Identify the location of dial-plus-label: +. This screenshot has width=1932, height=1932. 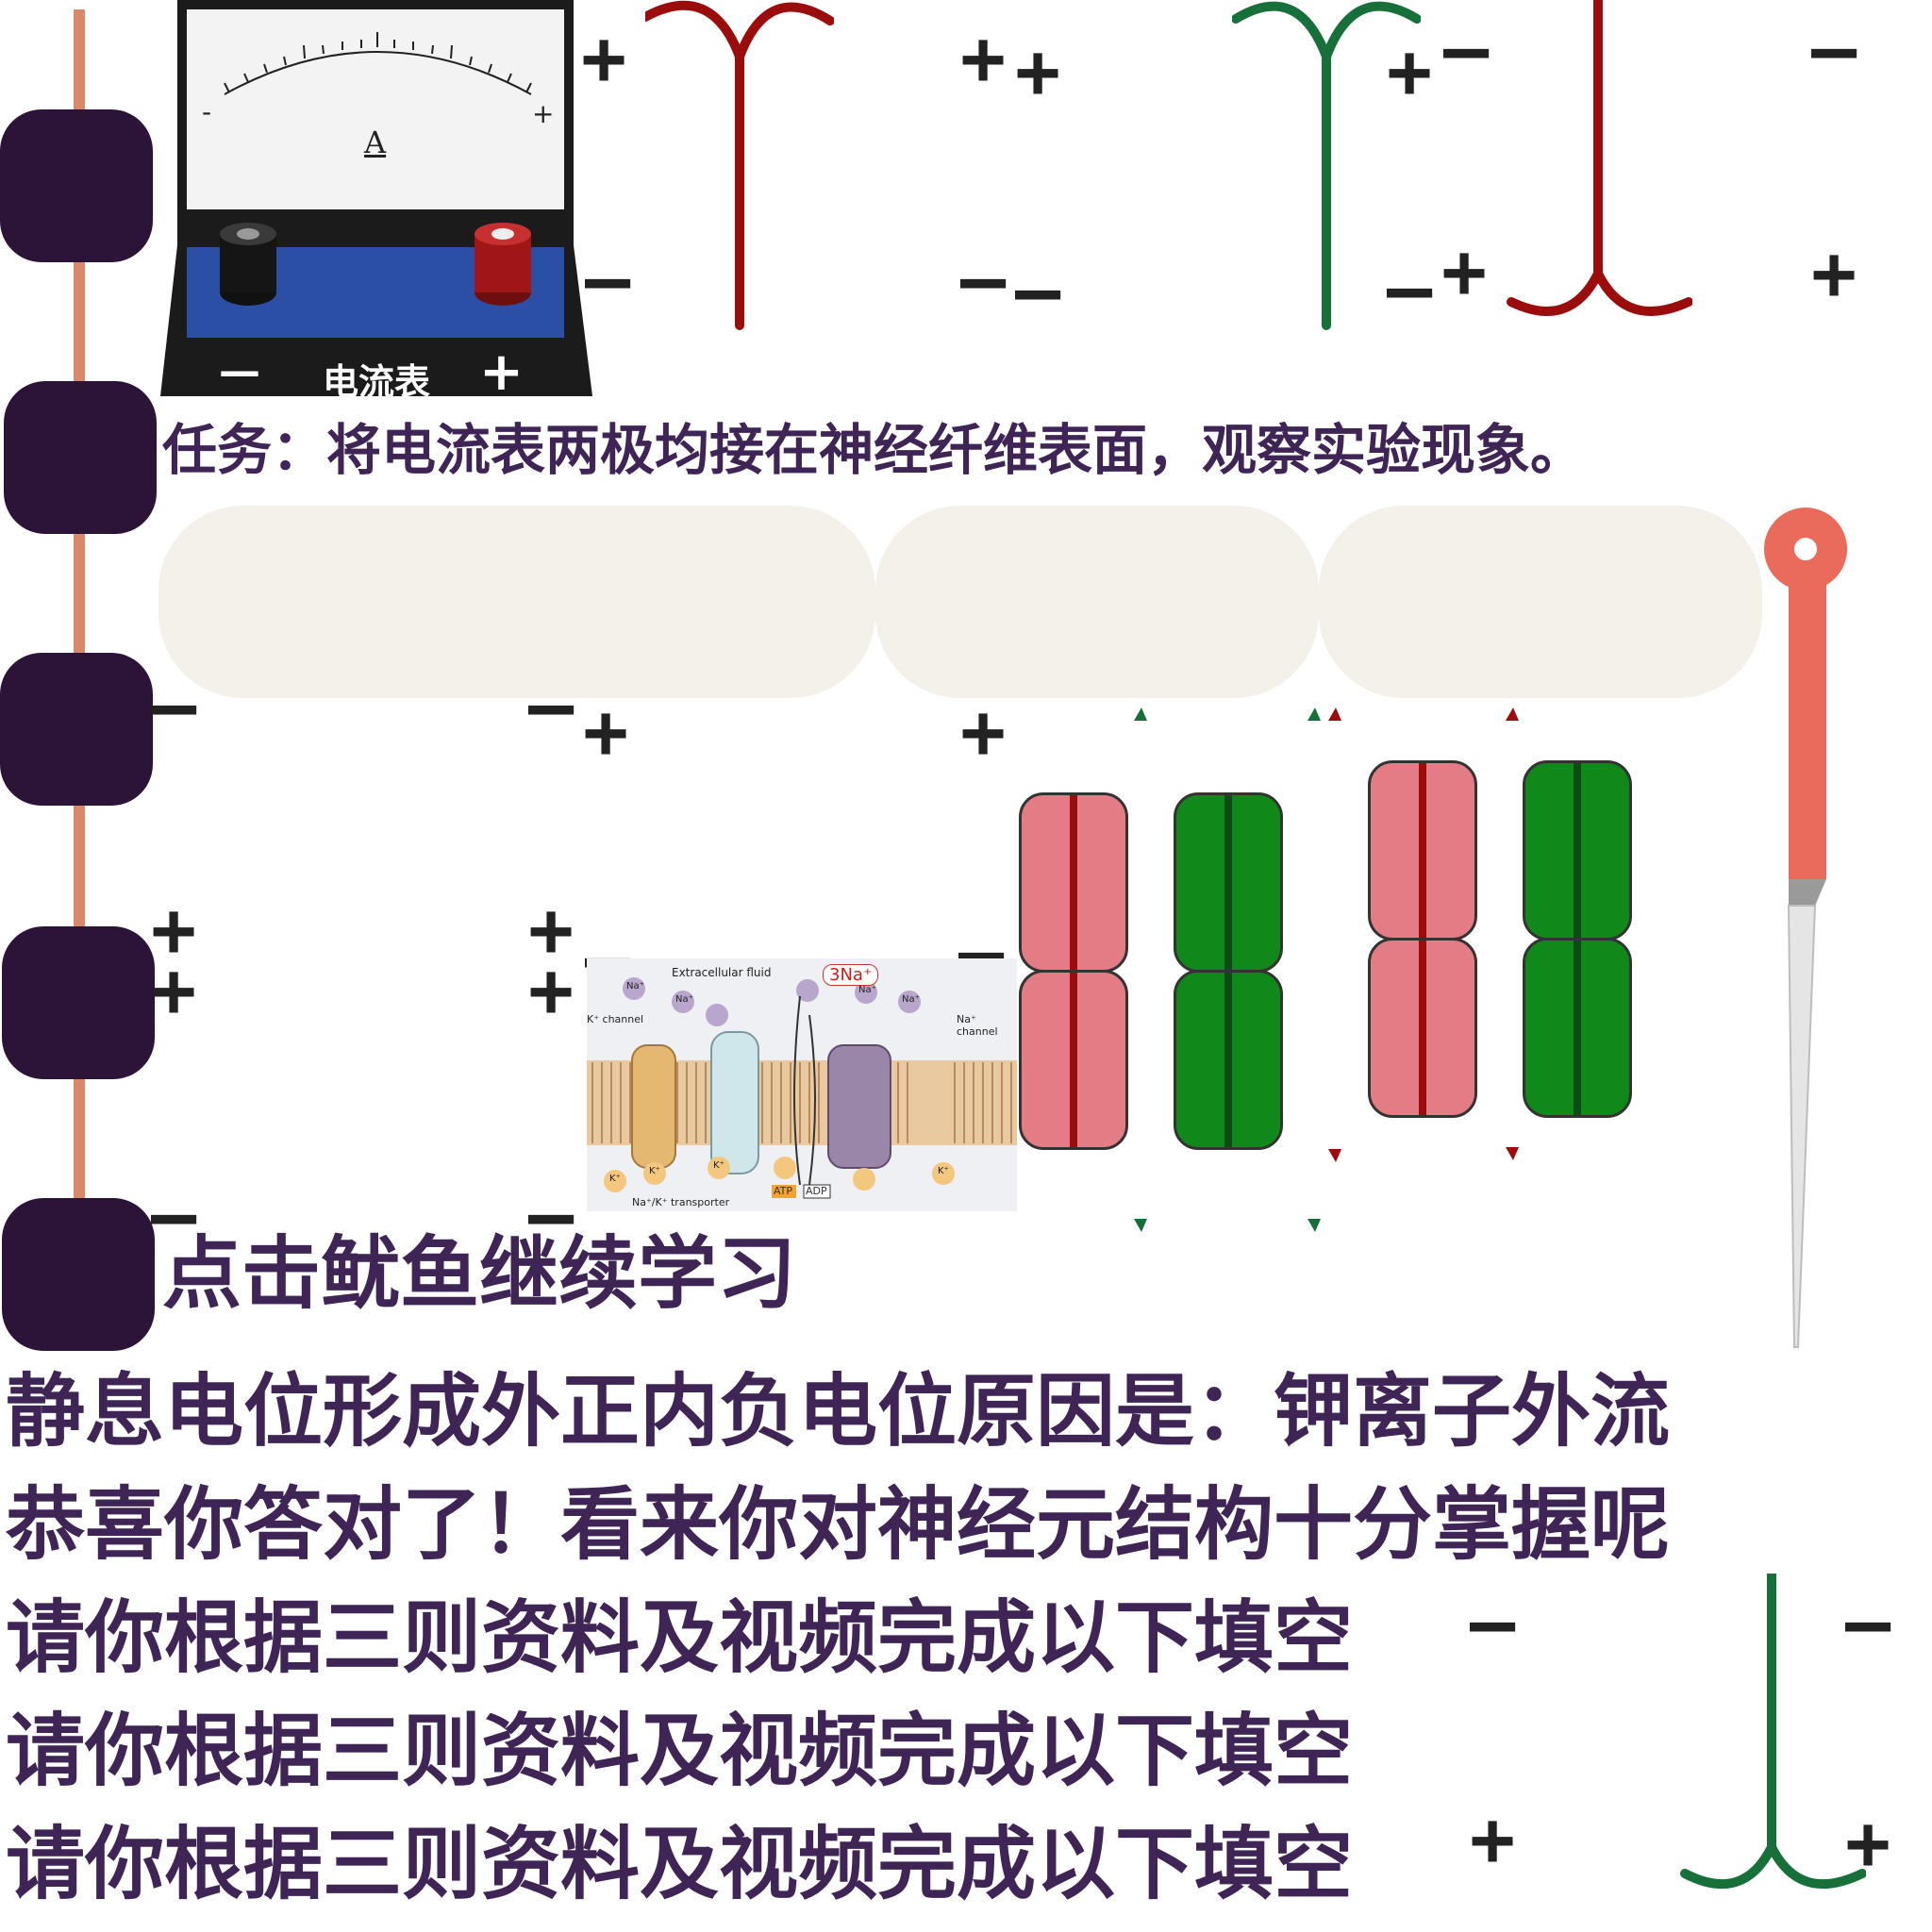
(544, 113).